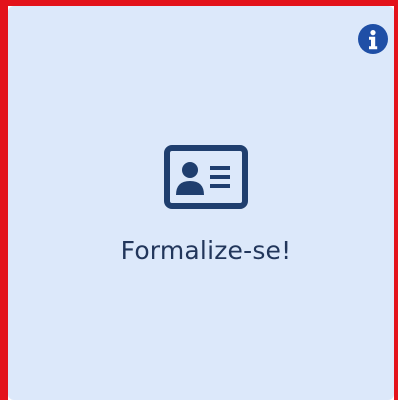 This screenshot has width=398, height=400. Describe the element at coordinates (373, 39) in the screenshot. I see `info-icon` at that location.